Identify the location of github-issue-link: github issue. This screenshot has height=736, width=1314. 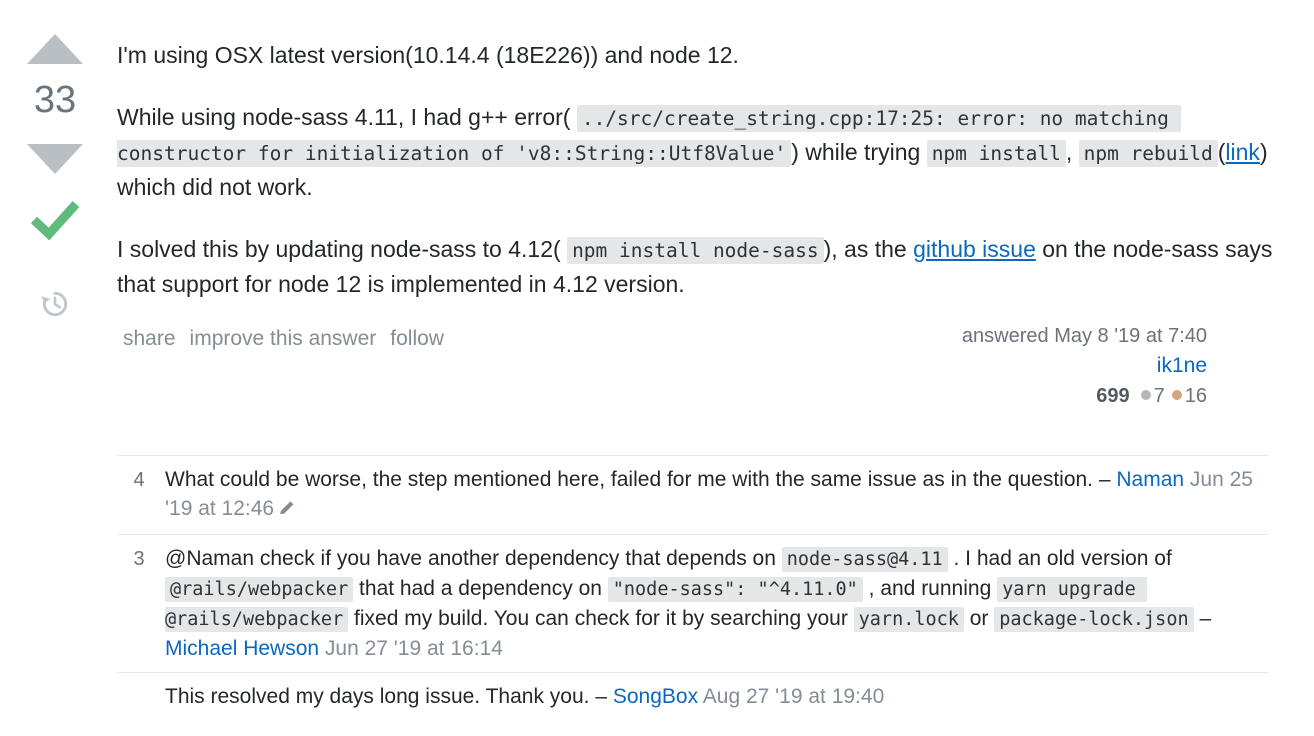
(974, 249).